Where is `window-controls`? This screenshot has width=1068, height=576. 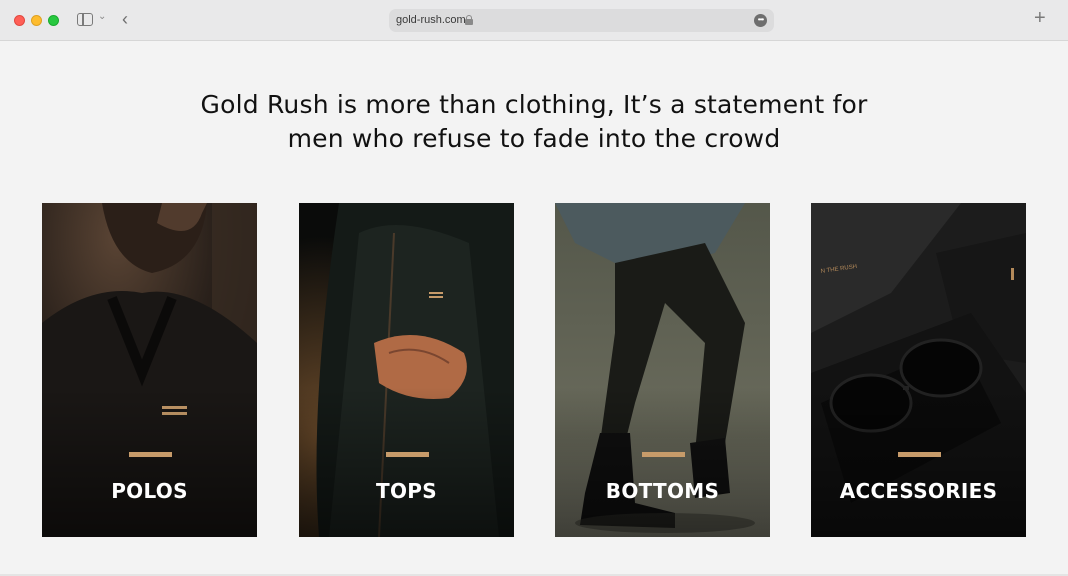 window-controls is located at coordinates (36, 20).